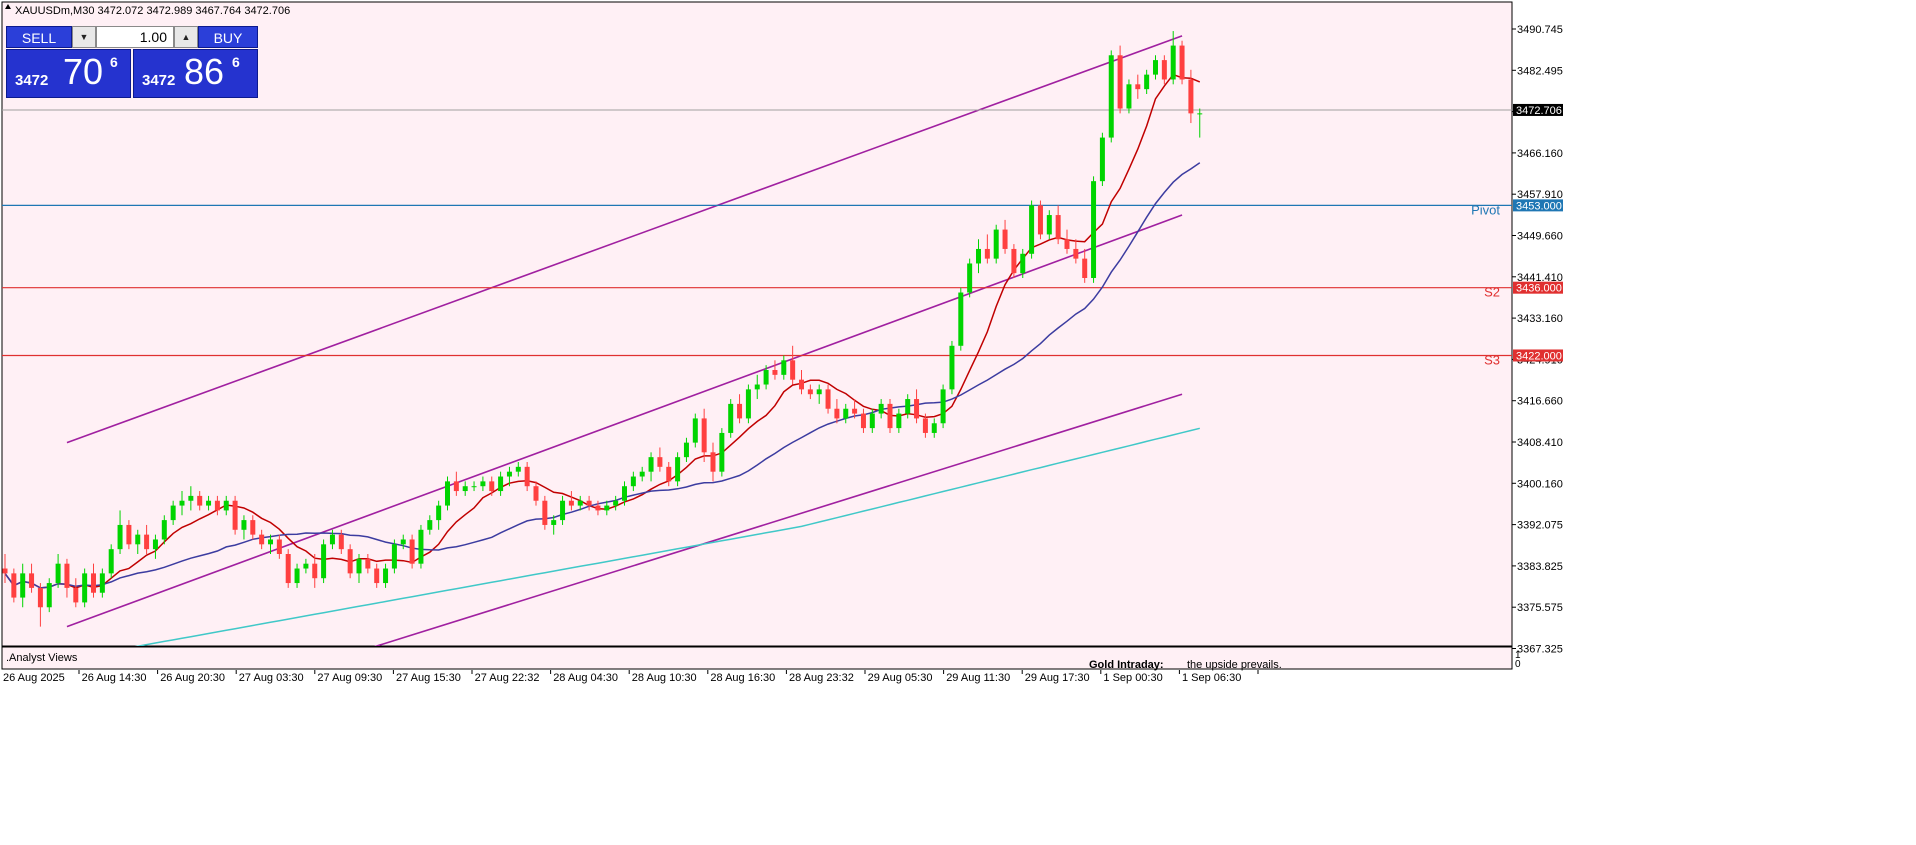 The height and width of the screenshot is (845, 1916). What do you see at coordinates (34, 678) in the screenshot?
I see `time-tick-label: 26 Aug 2025` at bounding box center [34, 678].